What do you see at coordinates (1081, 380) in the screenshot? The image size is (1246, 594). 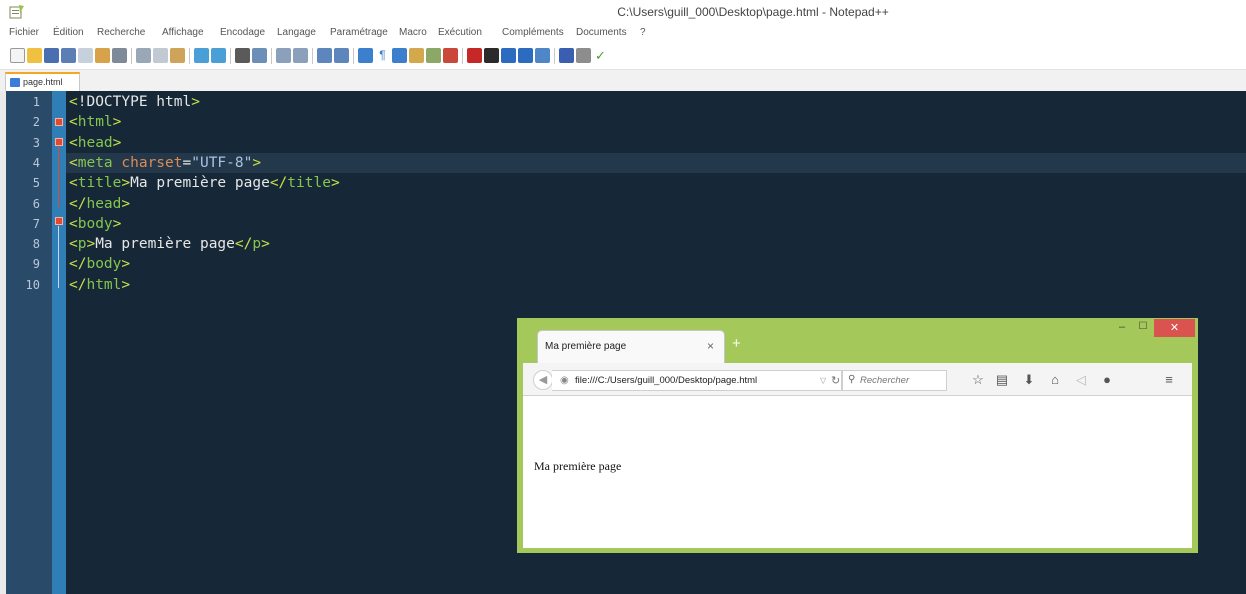 I see `share-icon: ◁` at bounding box center [1081, 380].